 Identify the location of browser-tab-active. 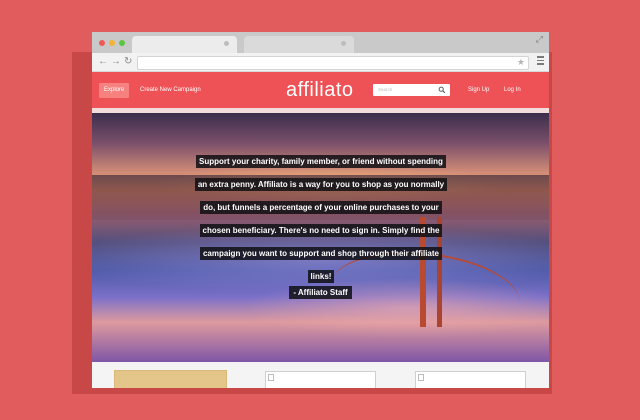
(184, 44).